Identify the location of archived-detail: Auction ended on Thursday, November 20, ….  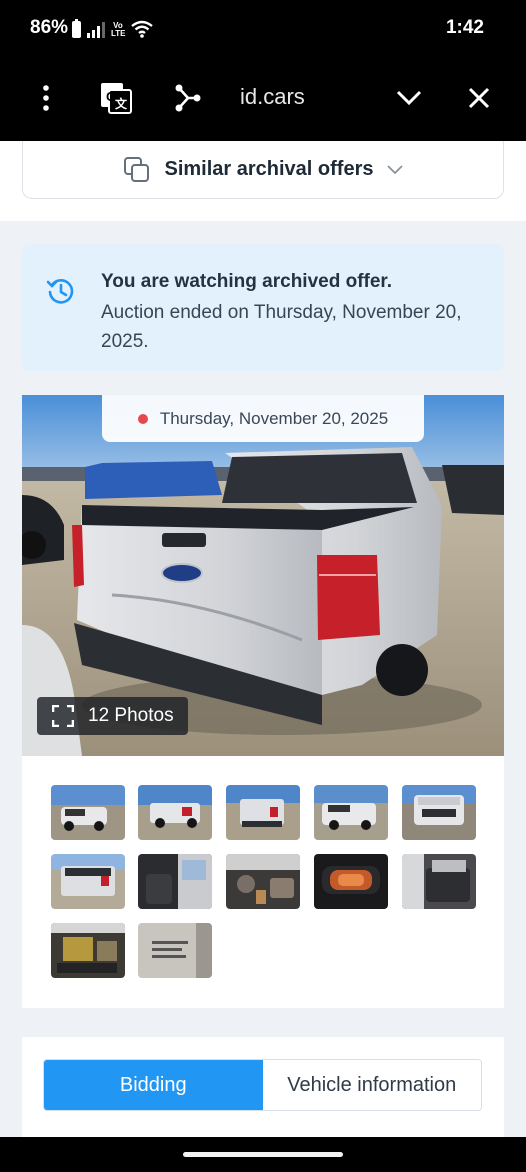
(281, 327).